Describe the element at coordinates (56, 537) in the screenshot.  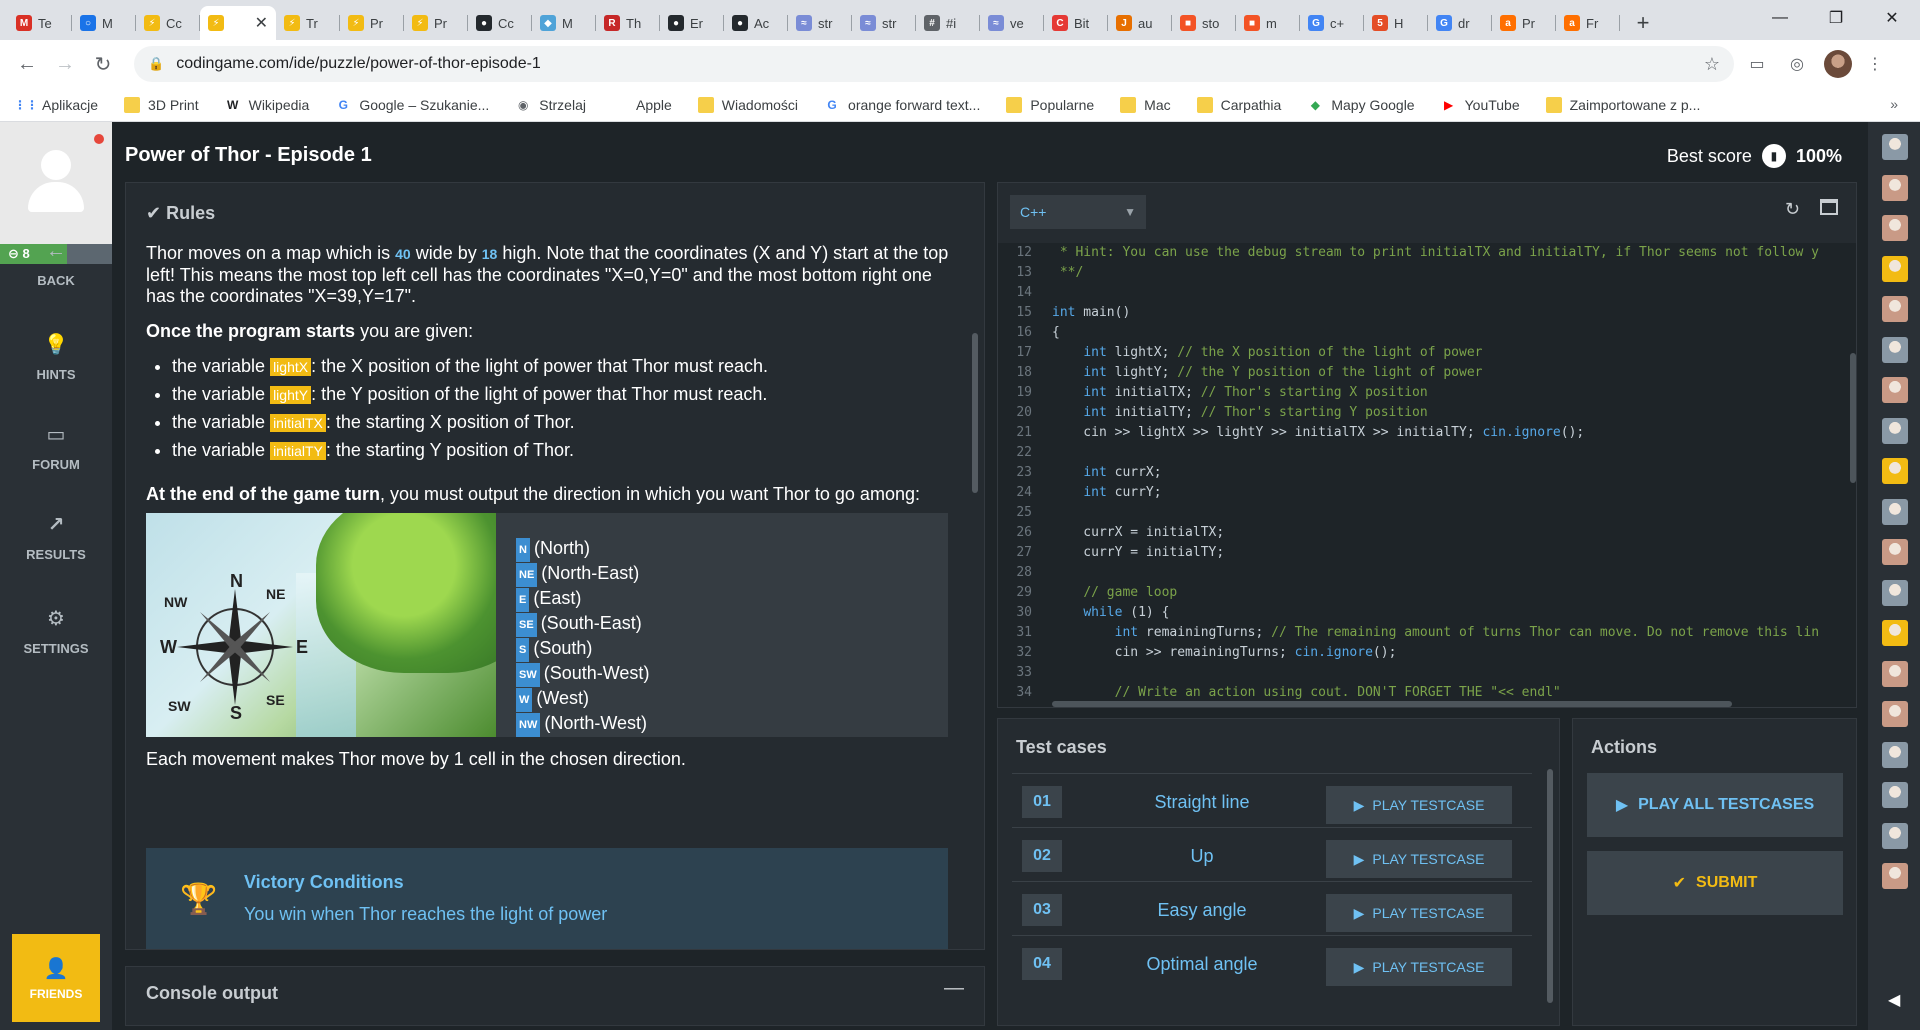
I see `nav-results: ↗ RESULTS` at that location.